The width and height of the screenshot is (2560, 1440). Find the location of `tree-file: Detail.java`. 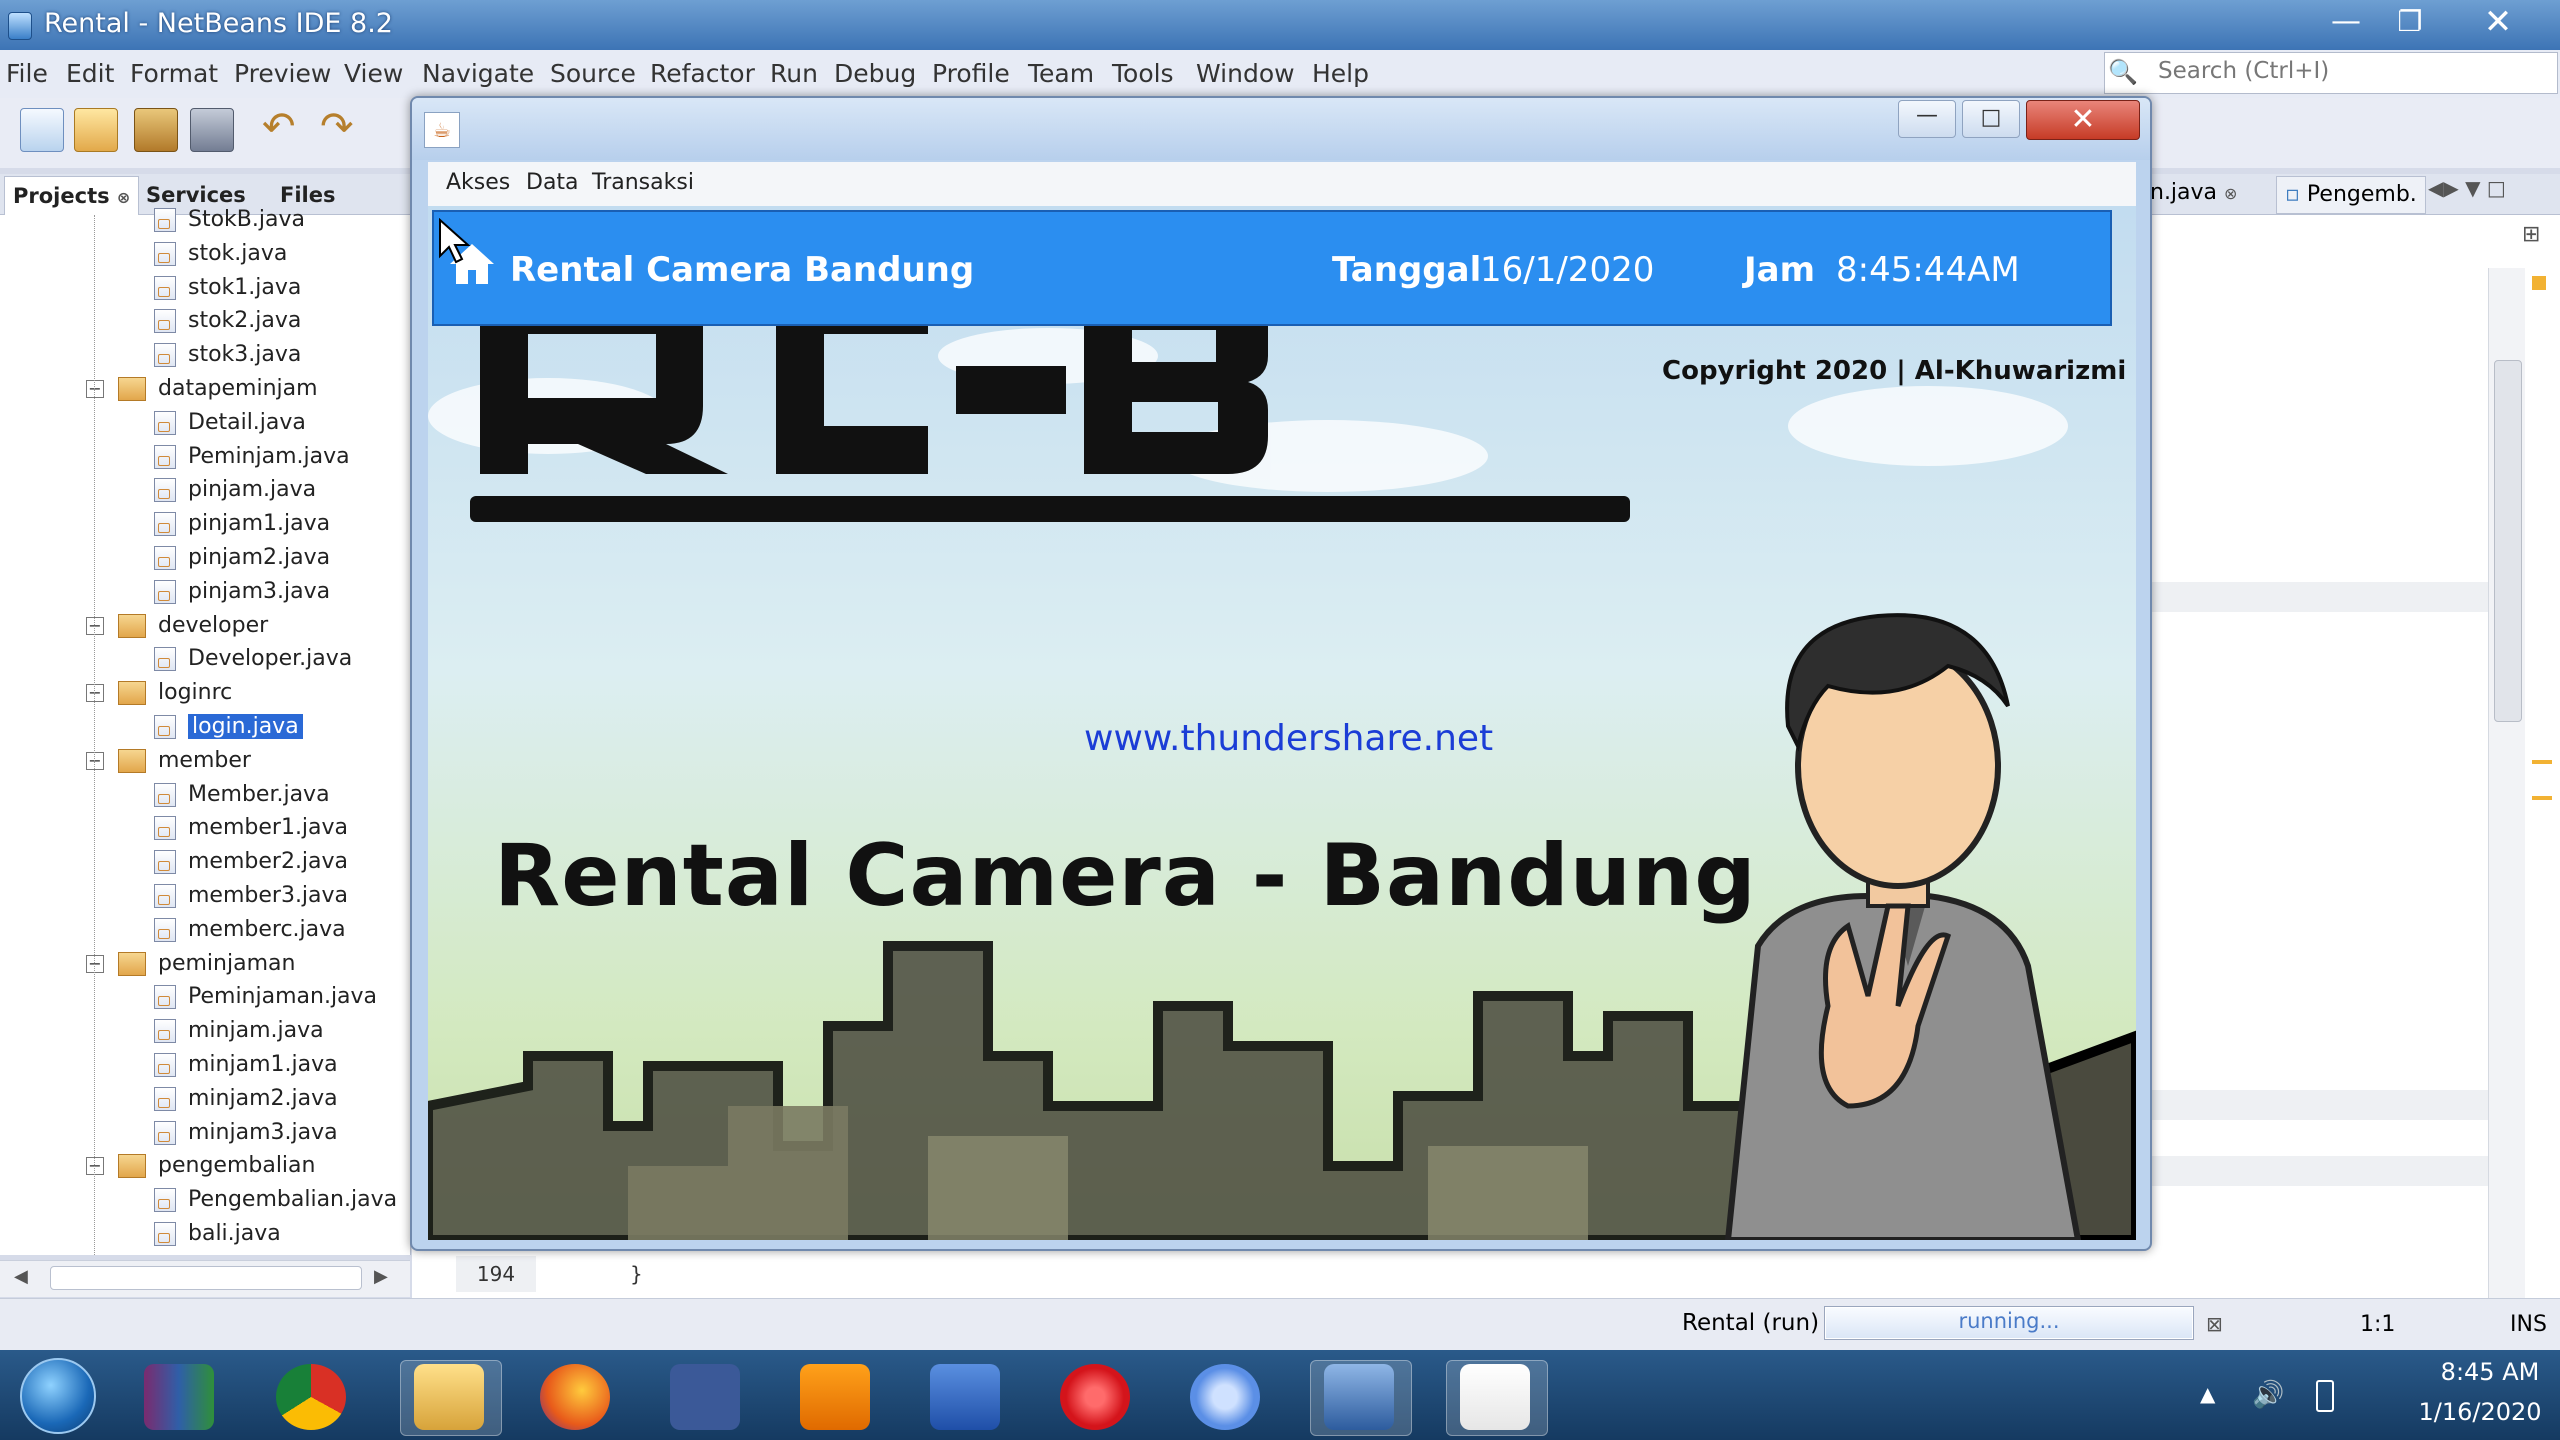

tree-file: Detail.java is located at coordinates (230, 423).